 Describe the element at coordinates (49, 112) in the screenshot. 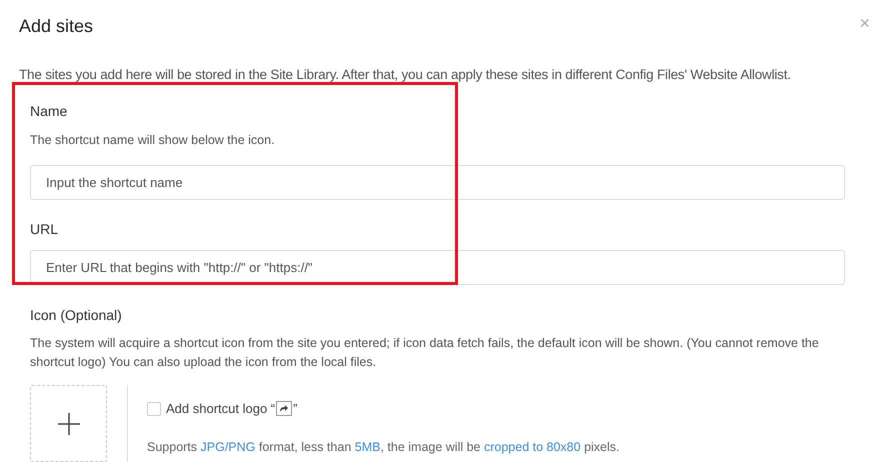

I see `field-label: Name` at that location.